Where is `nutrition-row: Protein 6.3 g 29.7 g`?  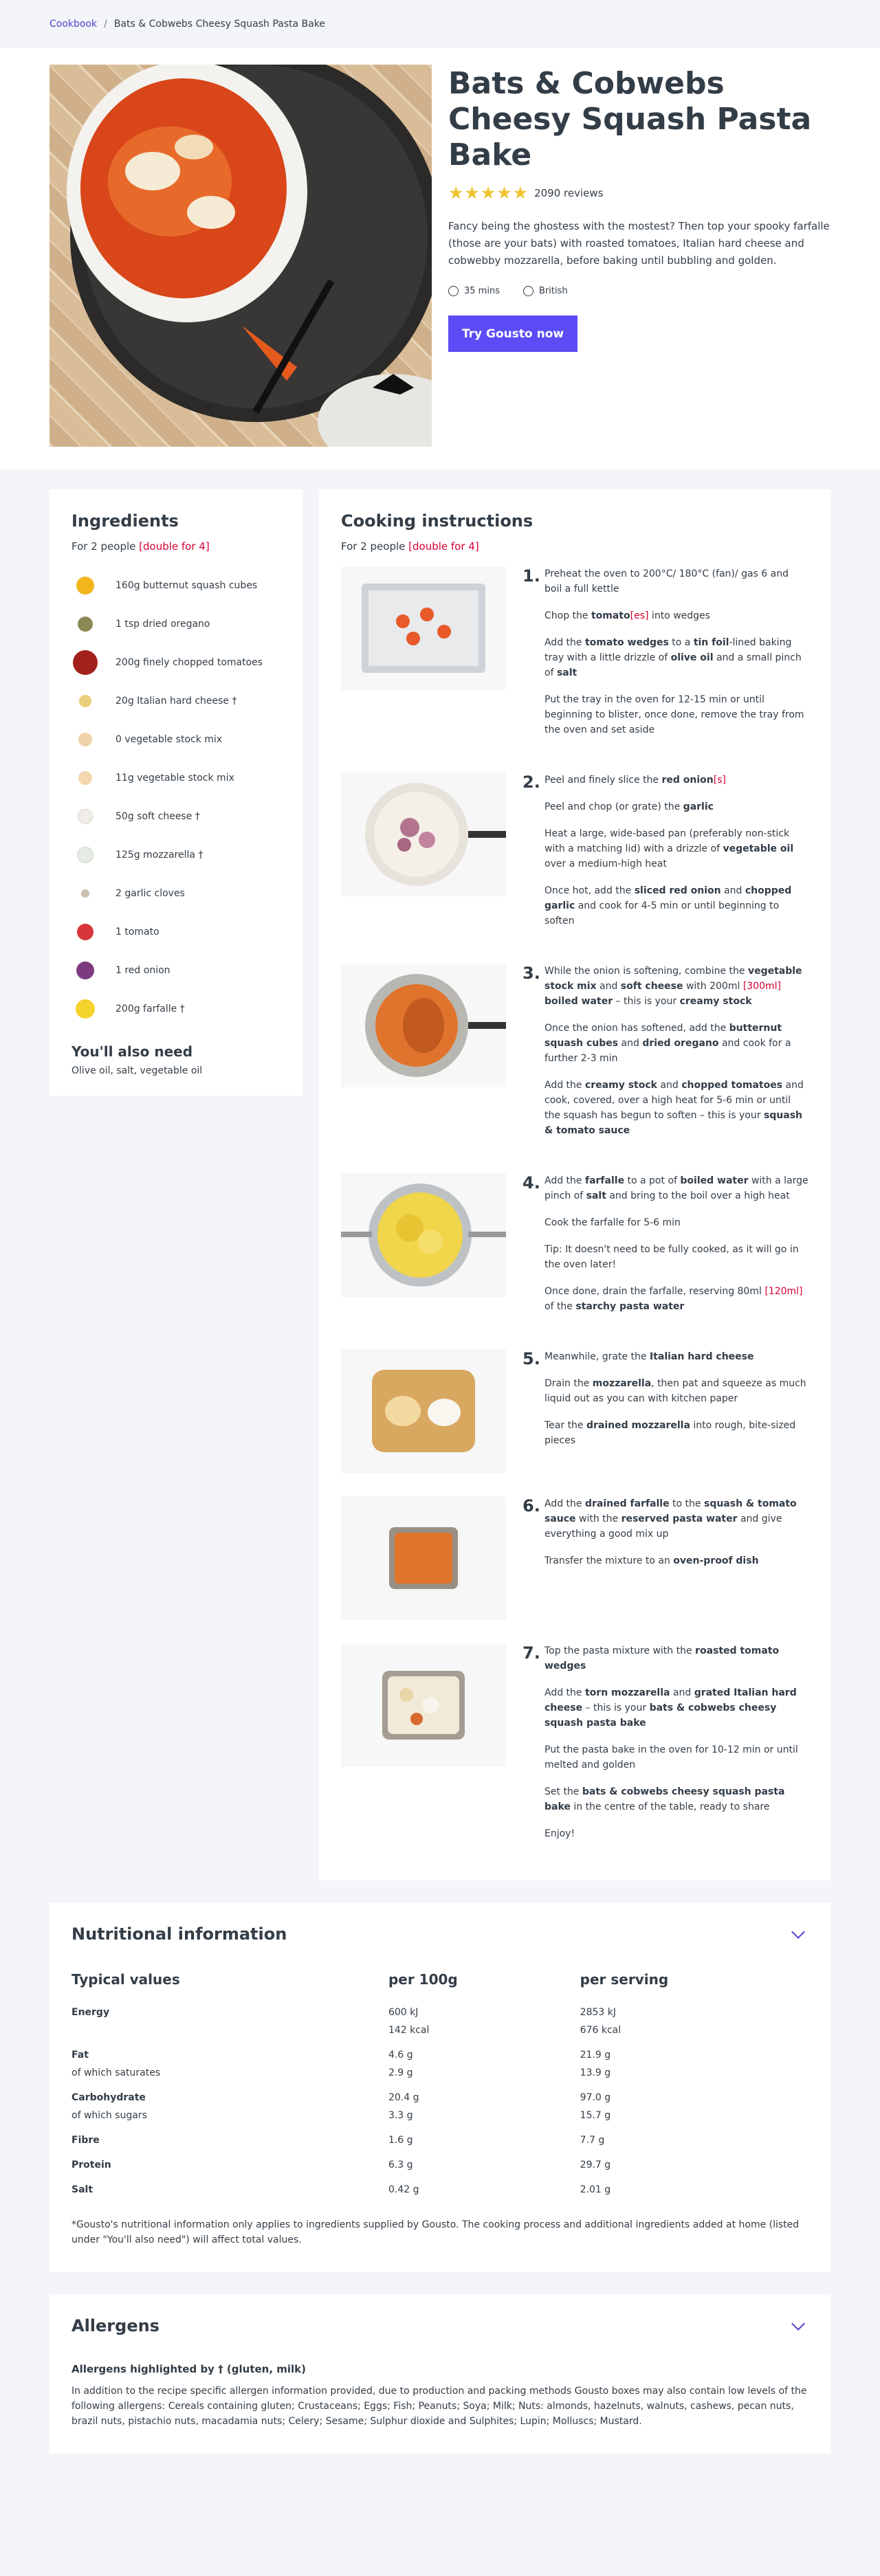 nutrition-row: Protein 6.3 g 29.7 g is located at coordinates (440, 2165).